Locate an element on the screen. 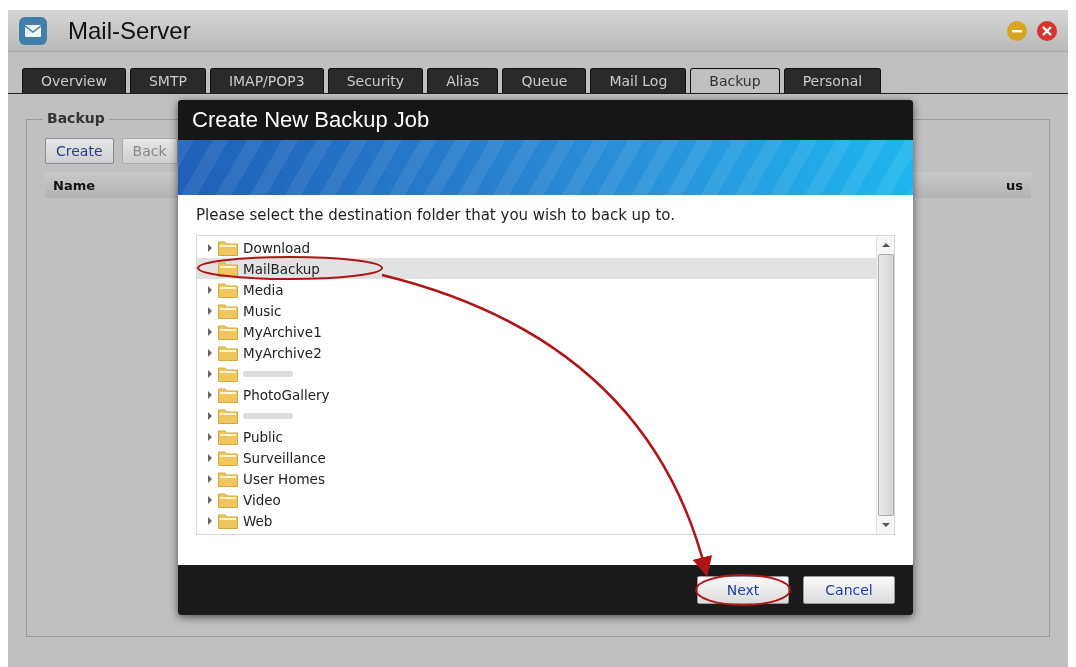  folder-row: Video is located at coordinates (536, 499).